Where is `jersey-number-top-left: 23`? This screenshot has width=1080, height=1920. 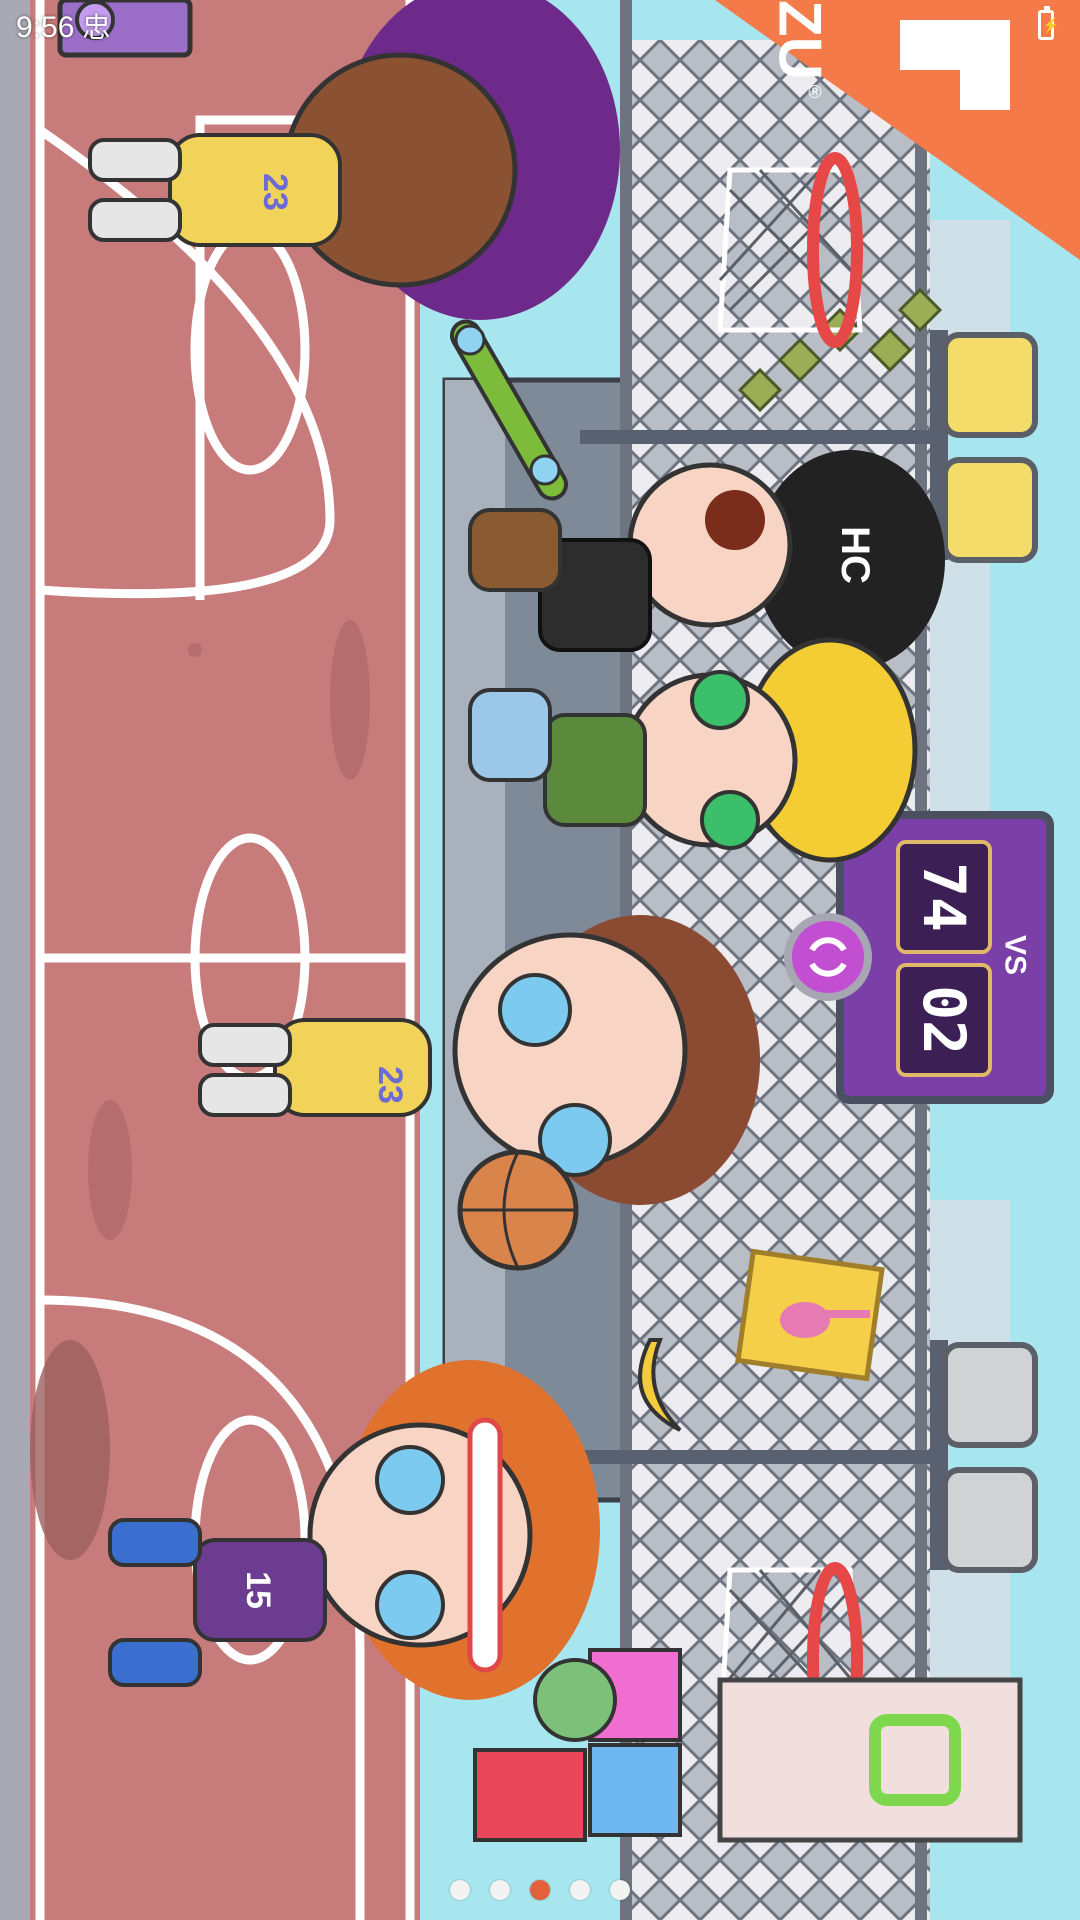
jersey-number-top-left: 23 is located at coordinates (275, 192).